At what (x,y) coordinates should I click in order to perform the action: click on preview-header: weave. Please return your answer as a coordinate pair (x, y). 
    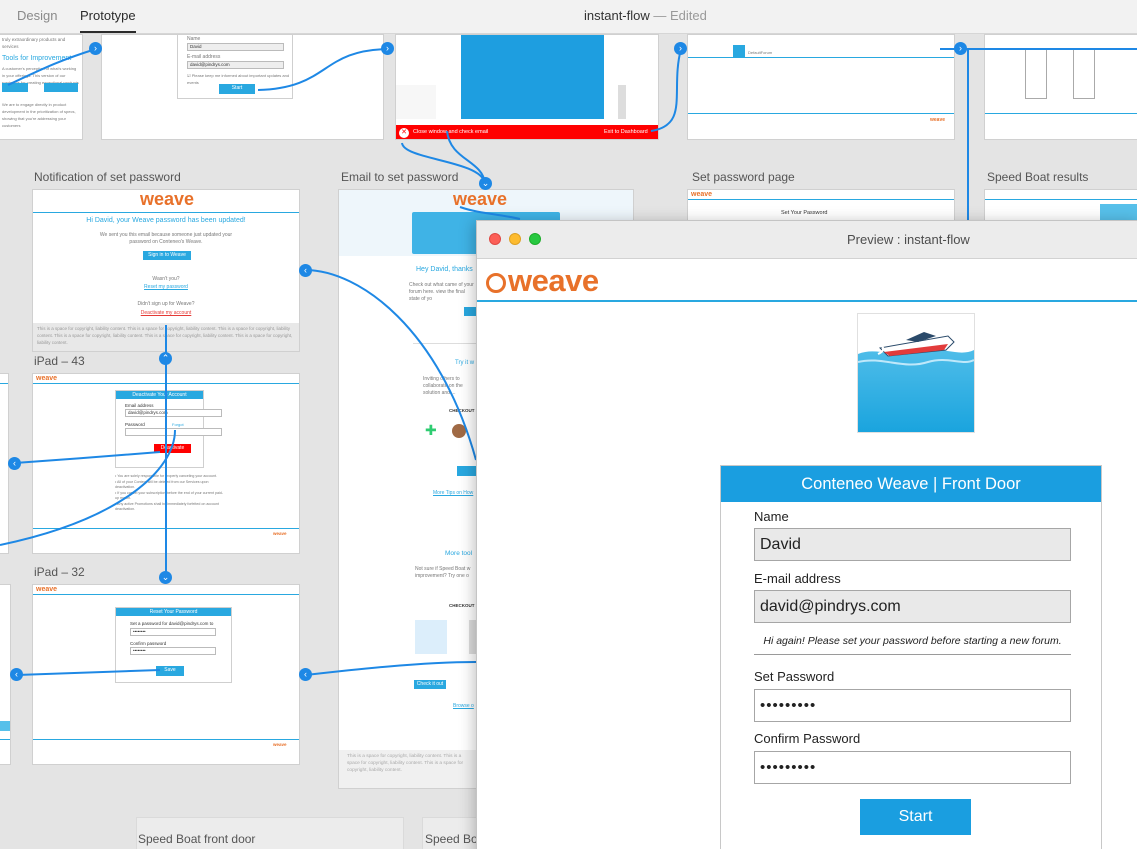
    Looking at the image, I should click on (807, 280).